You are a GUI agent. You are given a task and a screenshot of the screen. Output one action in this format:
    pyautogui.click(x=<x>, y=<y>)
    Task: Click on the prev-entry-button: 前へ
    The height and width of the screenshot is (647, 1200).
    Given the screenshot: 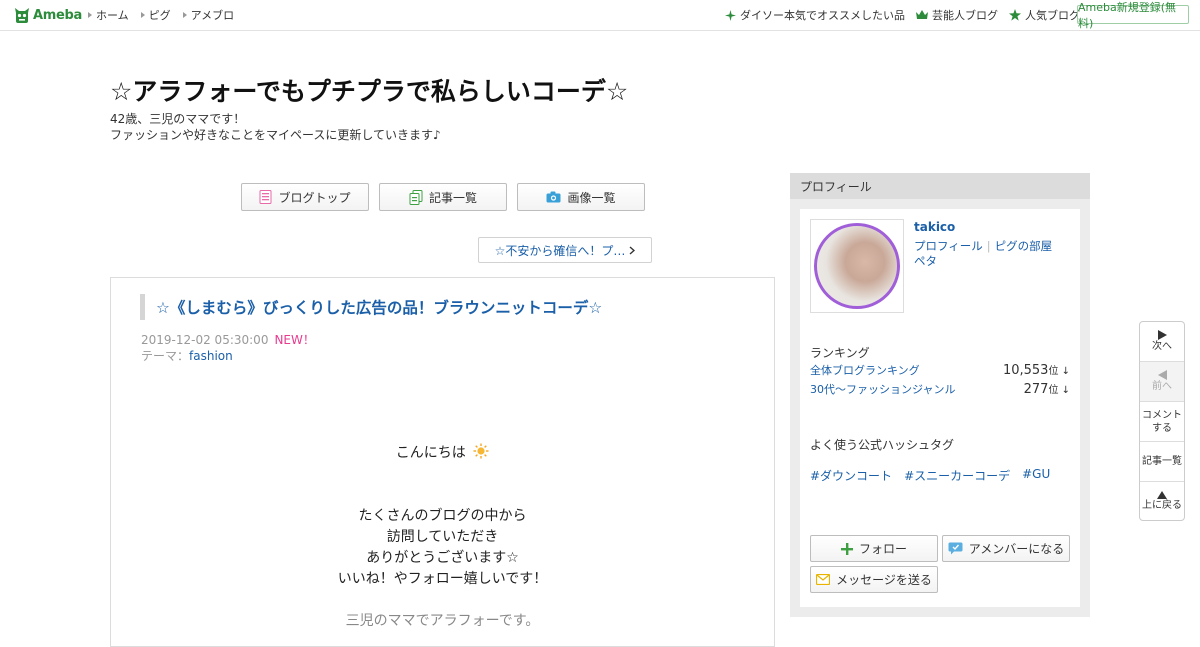 What is the action you would take?
    pyautogui.click(x=1162, y=382)
    